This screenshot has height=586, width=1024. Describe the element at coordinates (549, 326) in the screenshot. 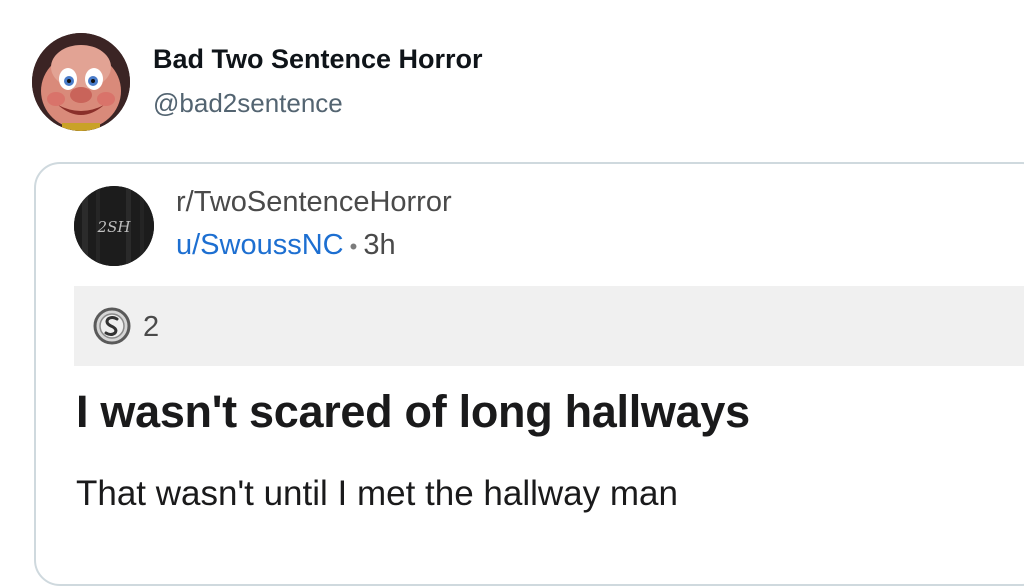

I see `award-bar` at that location.